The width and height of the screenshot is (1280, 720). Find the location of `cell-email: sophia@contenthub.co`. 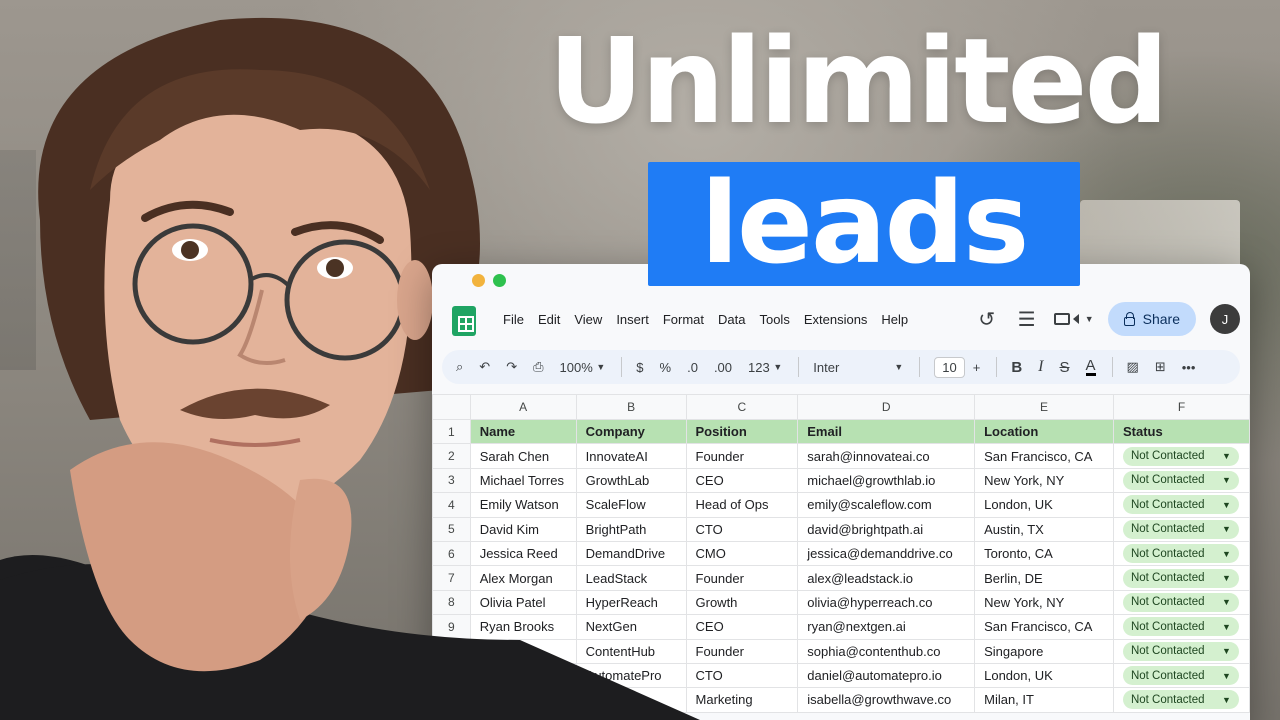

cell-email: sophia@contenthub.co is located at coordinates (886, 651).